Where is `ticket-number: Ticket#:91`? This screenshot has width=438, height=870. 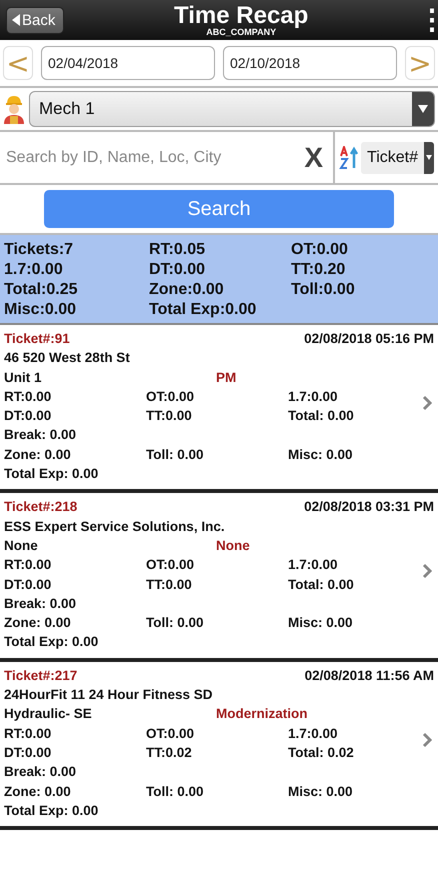 ticket-number: Ticket#:91 is located at coordinates (37, 339).